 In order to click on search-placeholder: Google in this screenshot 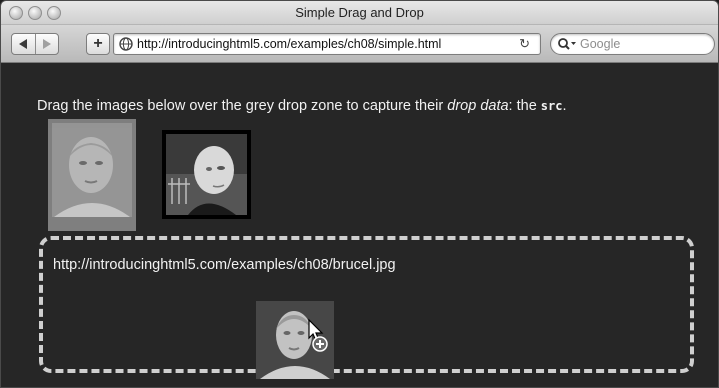, I will do `click(600, 44)`.